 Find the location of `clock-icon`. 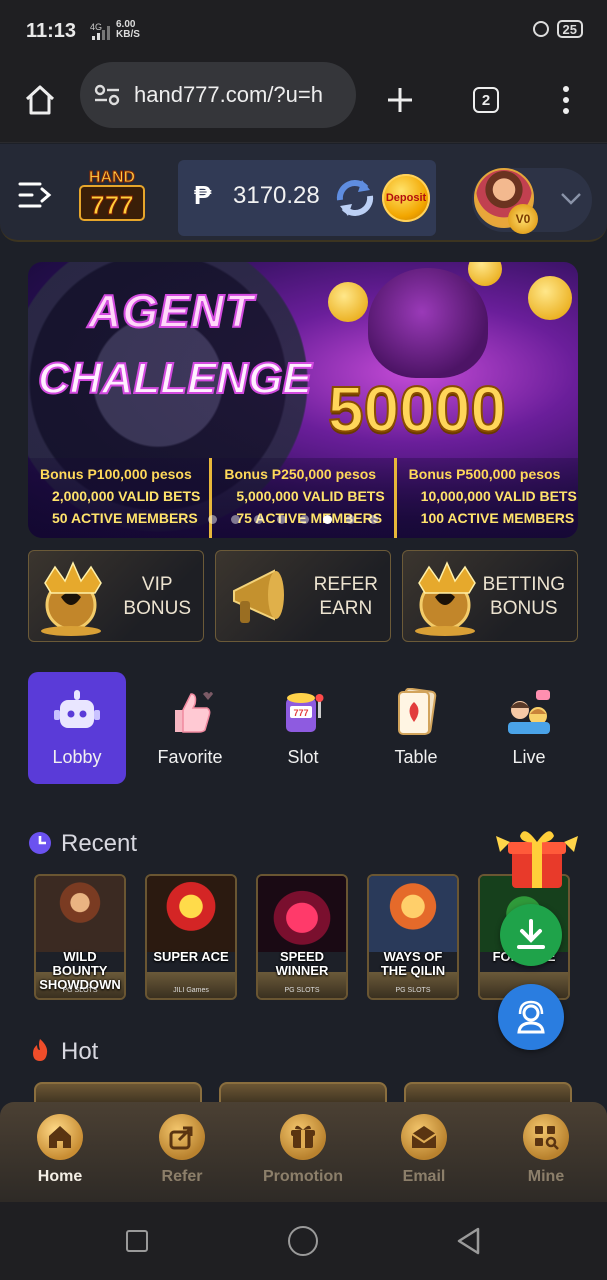

clock-icon is located at coordinates (40, 843).